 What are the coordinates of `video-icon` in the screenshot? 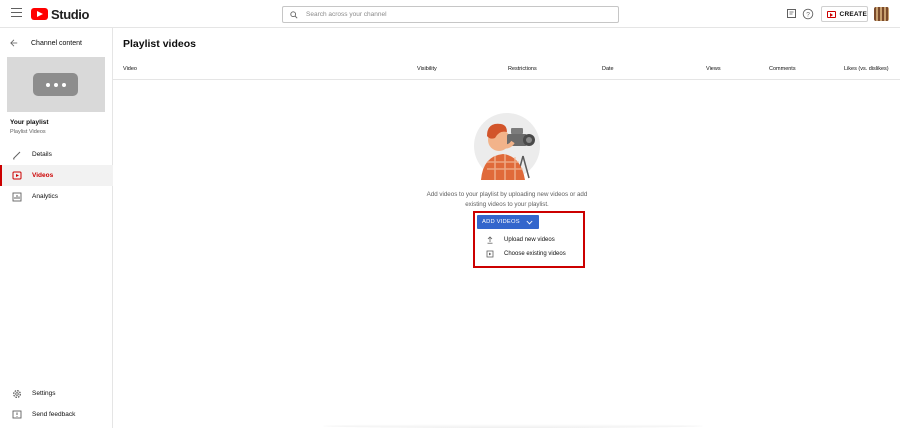 It's located at (16, 175).